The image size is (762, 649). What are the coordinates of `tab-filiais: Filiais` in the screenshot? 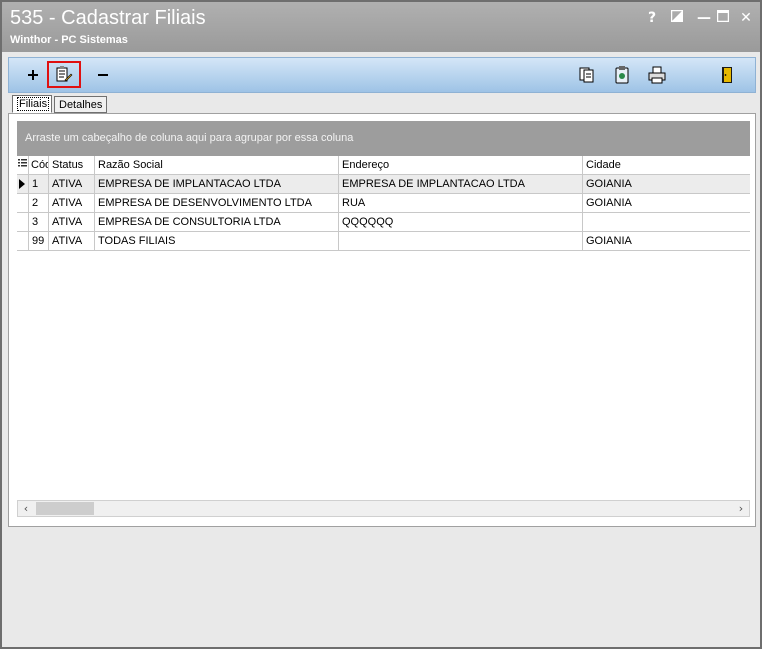 It's located at (32, 104).